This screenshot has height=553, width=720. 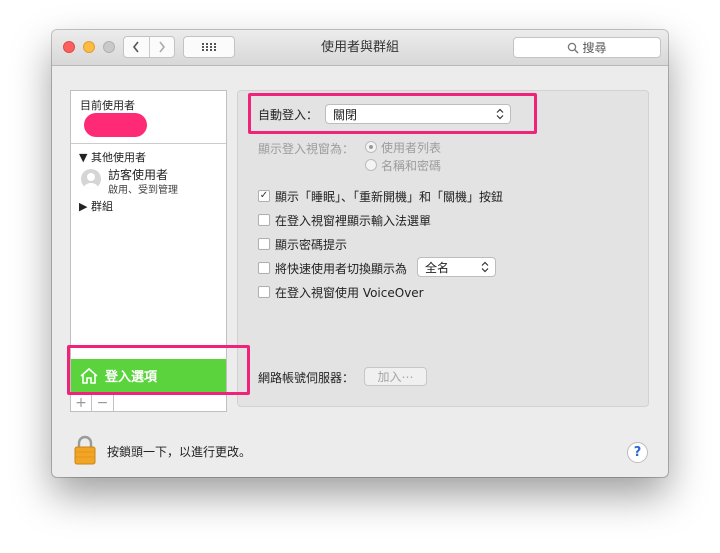 What do you see at coordinates (371, 147) in the screenshot?
I see `radio-user-list` at bounding box center [371, 147].